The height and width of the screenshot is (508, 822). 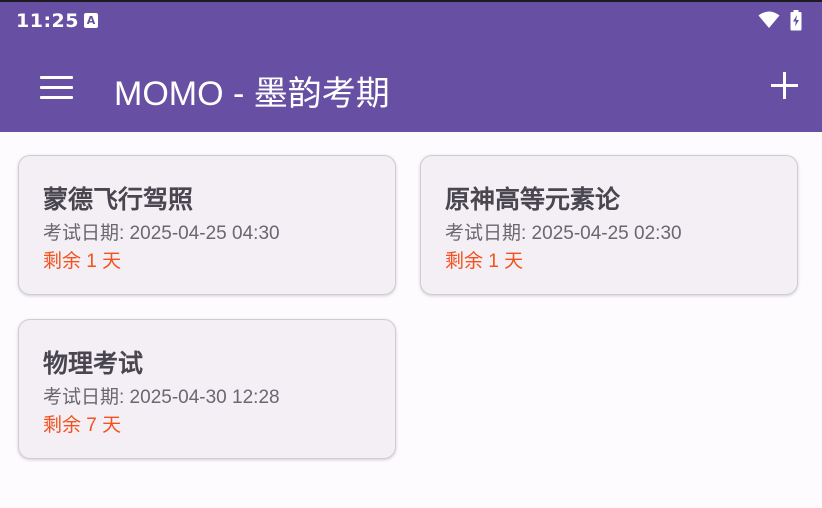 I want to click on wifi-icon, so click(x=769, y=19).